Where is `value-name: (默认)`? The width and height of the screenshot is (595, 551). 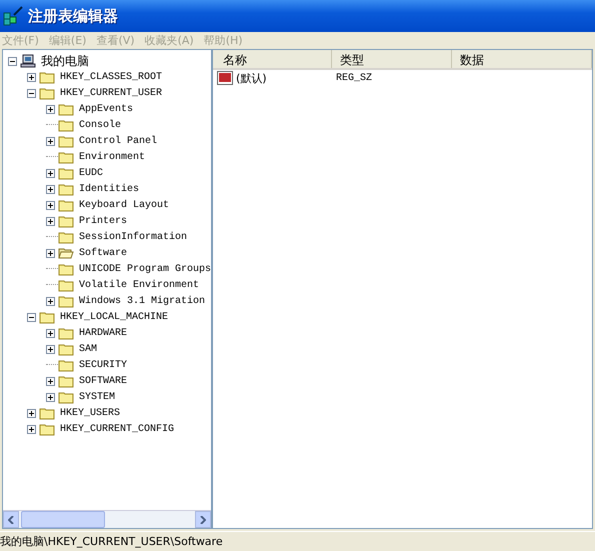
value-name: (默认) is located at coordinates (251, 78).